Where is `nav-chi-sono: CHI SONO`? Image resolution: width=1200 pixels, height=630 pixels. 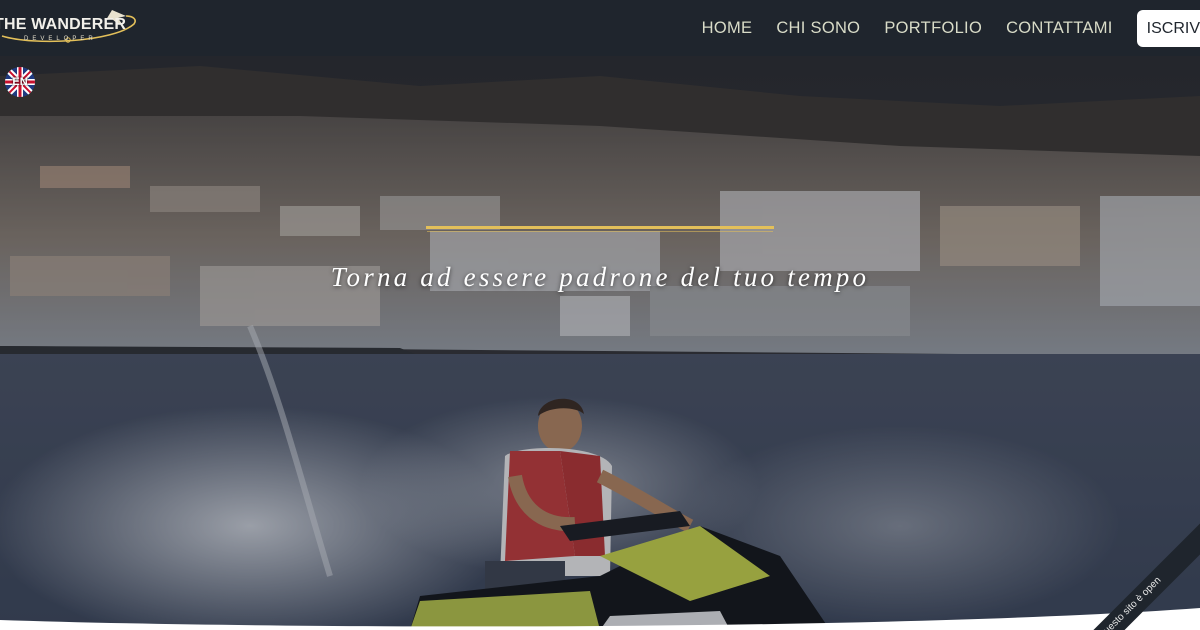 nav-chi-sono: CHI SONO is located at coordinates (818, 28).